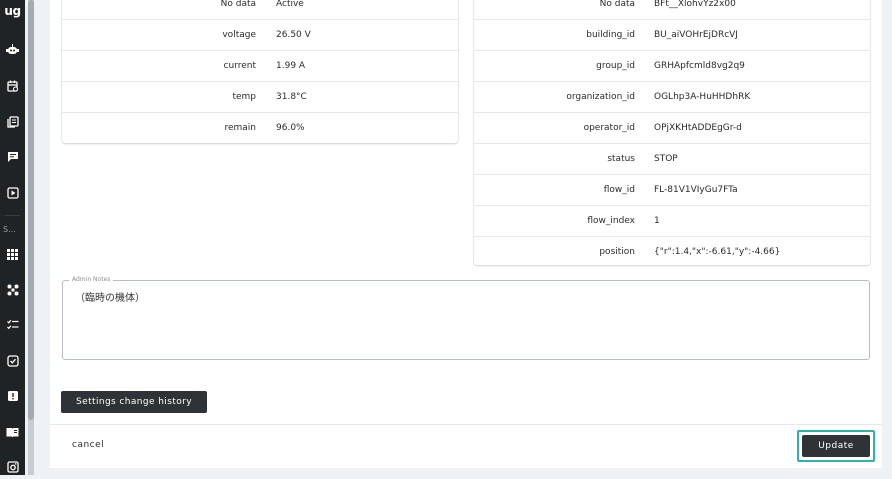 Image resolution: width=892 pixels, height=479 pixels. What do you see at coordinates (619, 190) in the screenshot?
I see `row-key: flow_id` at bounding box center [619, 190].